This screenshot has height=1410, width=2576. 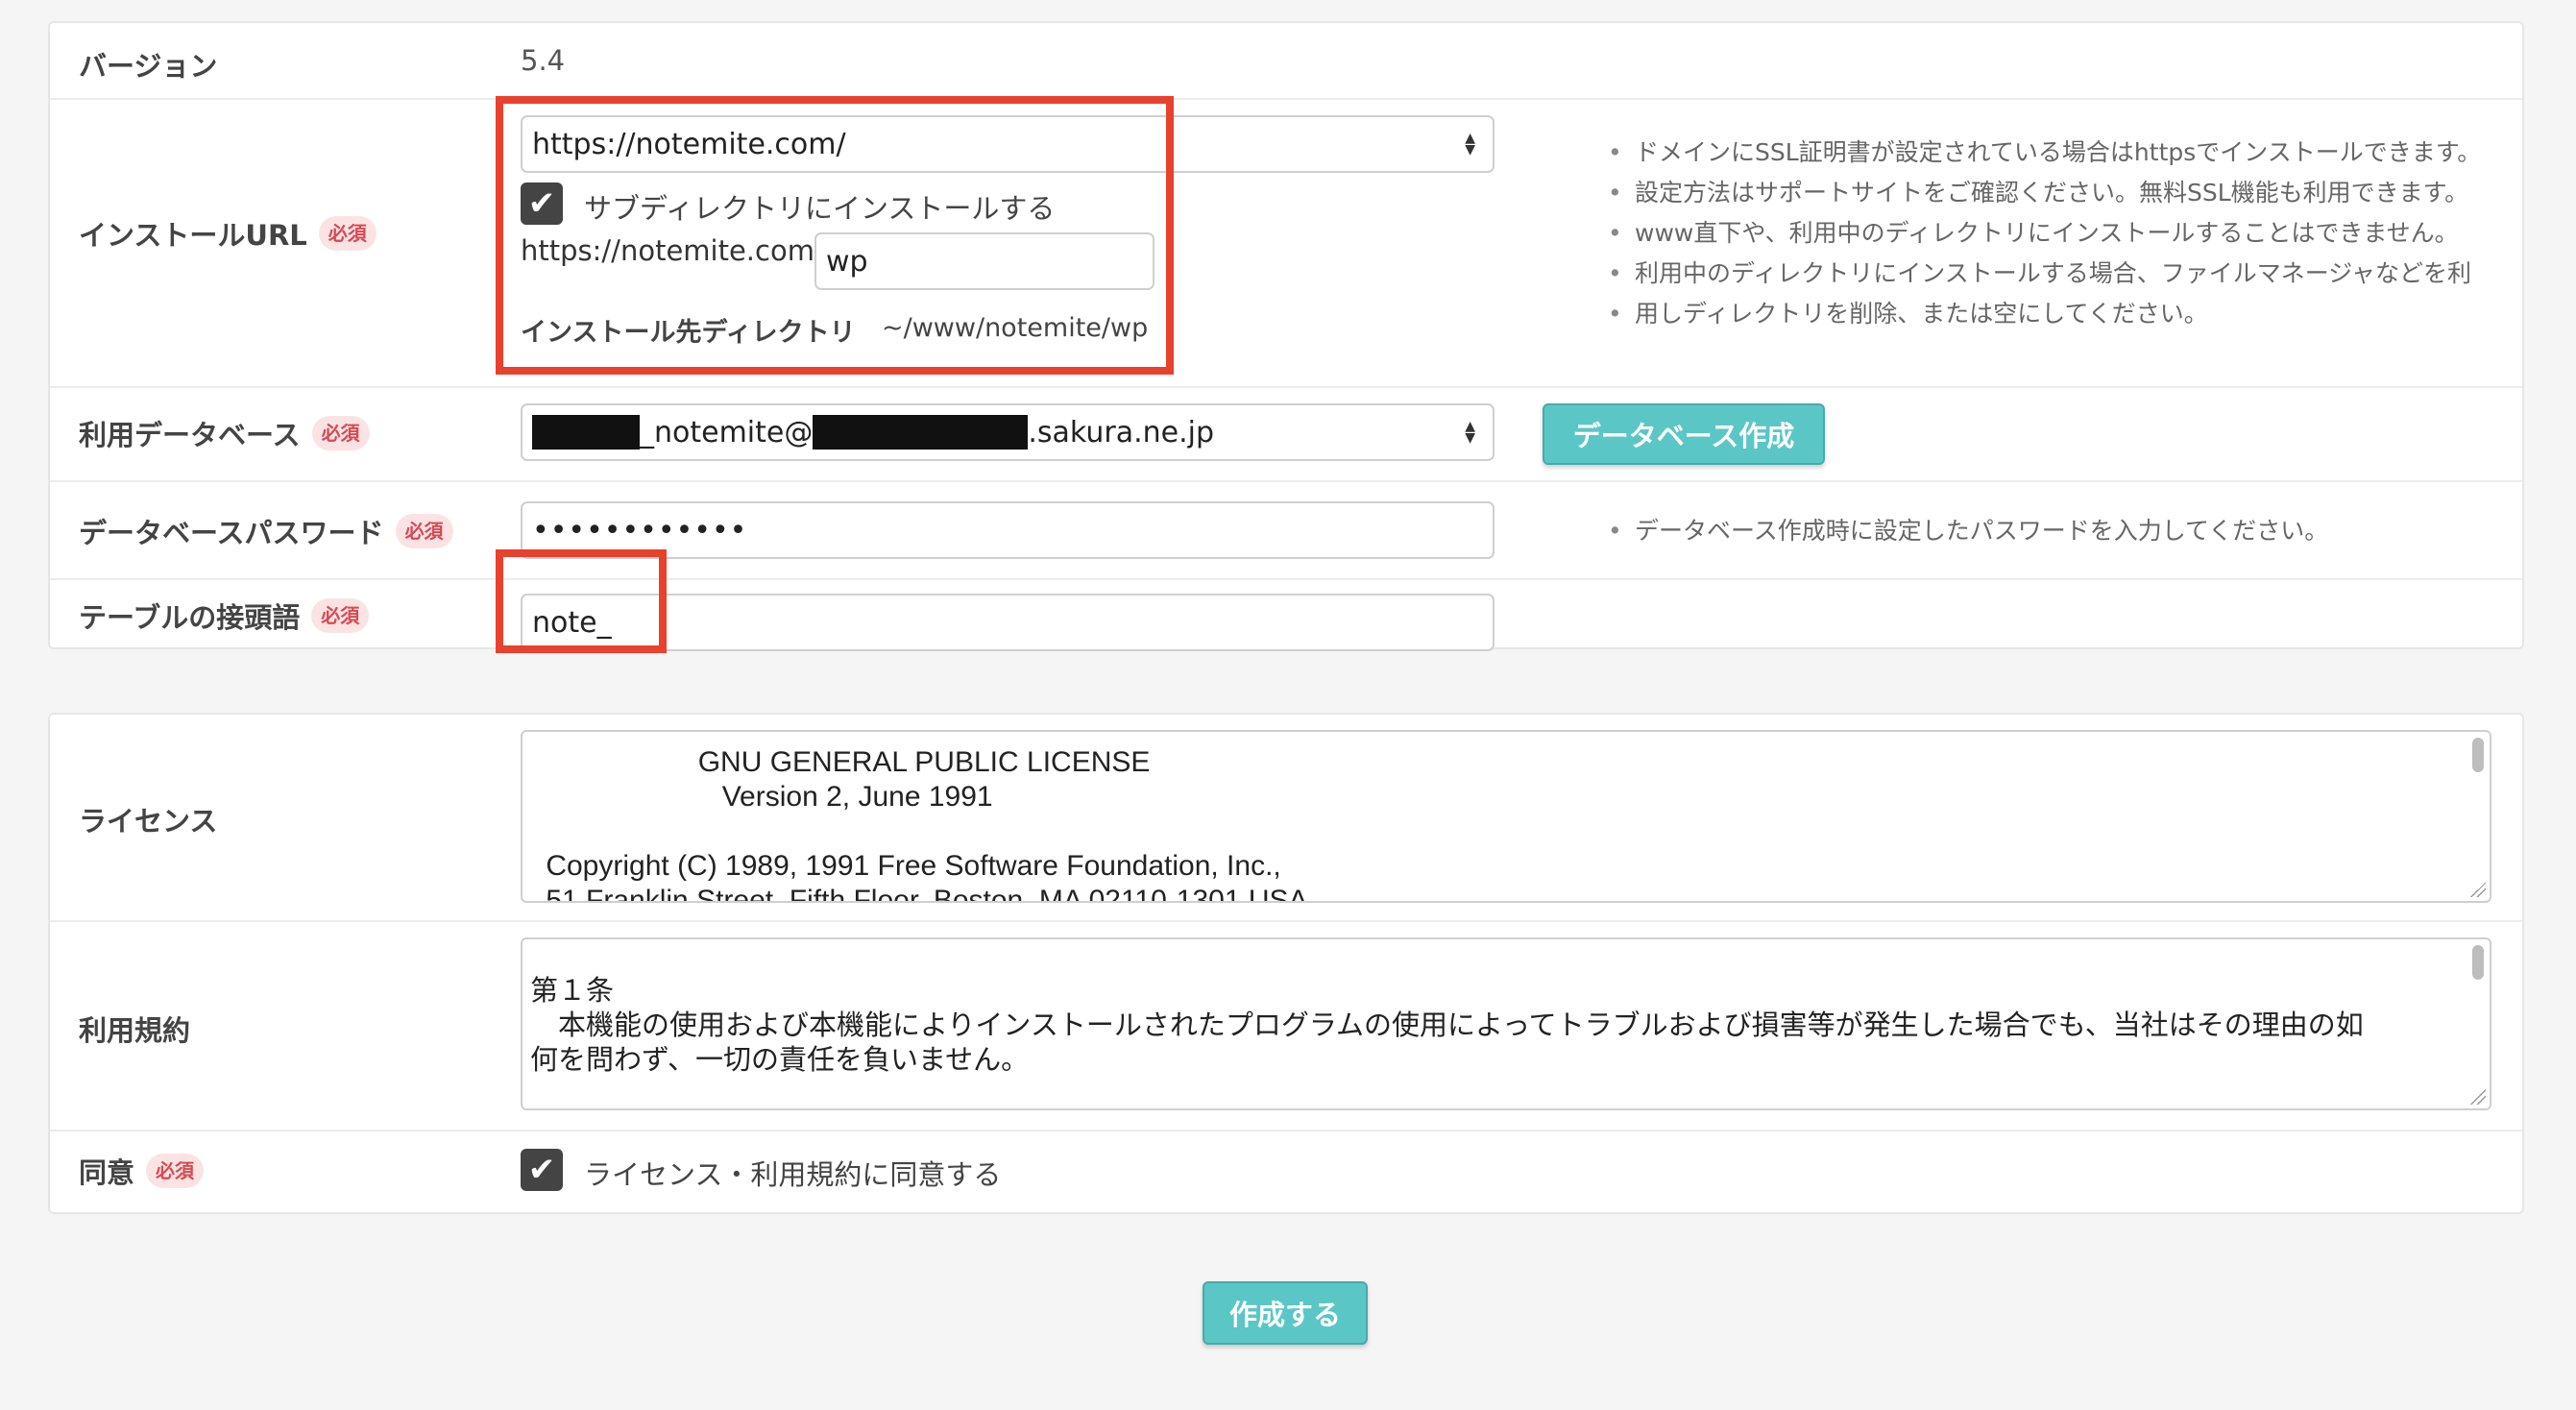 I want to click on agree-row: 同意 必須 ✔ ライセンス・利用規約に同意する, so click(x=1286, y=1170).